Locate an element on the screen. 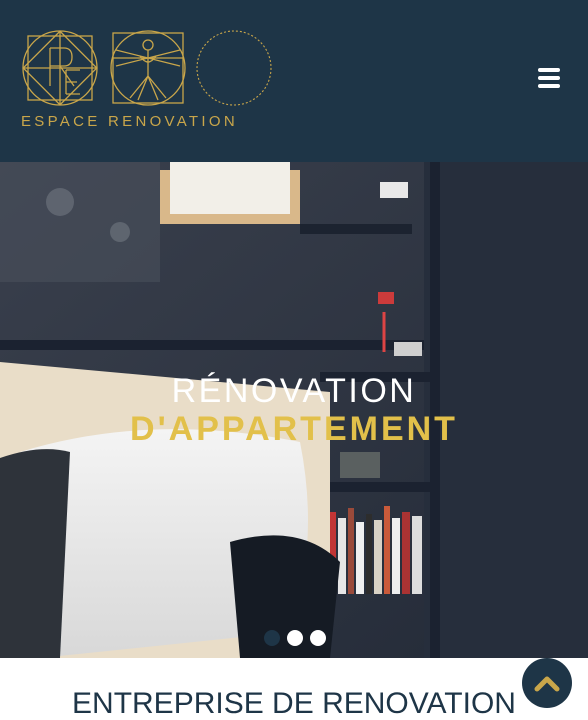  hero-title: RÉNOVATION is located at coordinates (294, 391).